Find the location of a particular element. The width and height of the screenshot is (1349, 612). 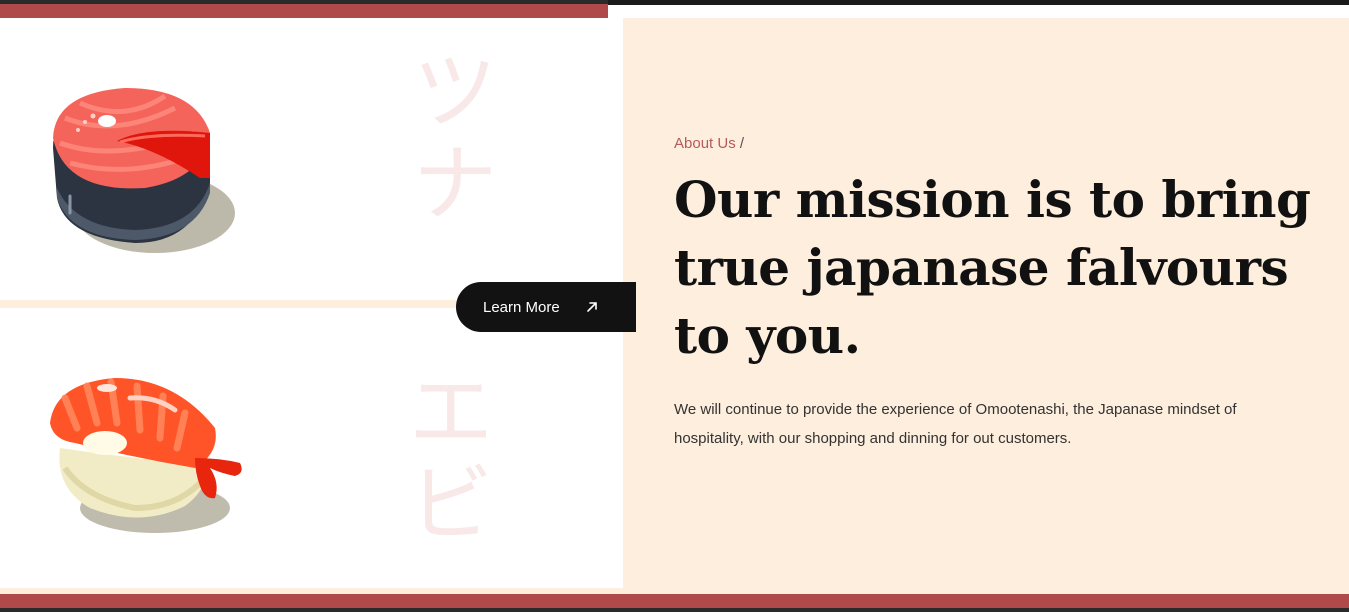

katakana-tuna: ツ ナ is located at coordinates (455, 138).